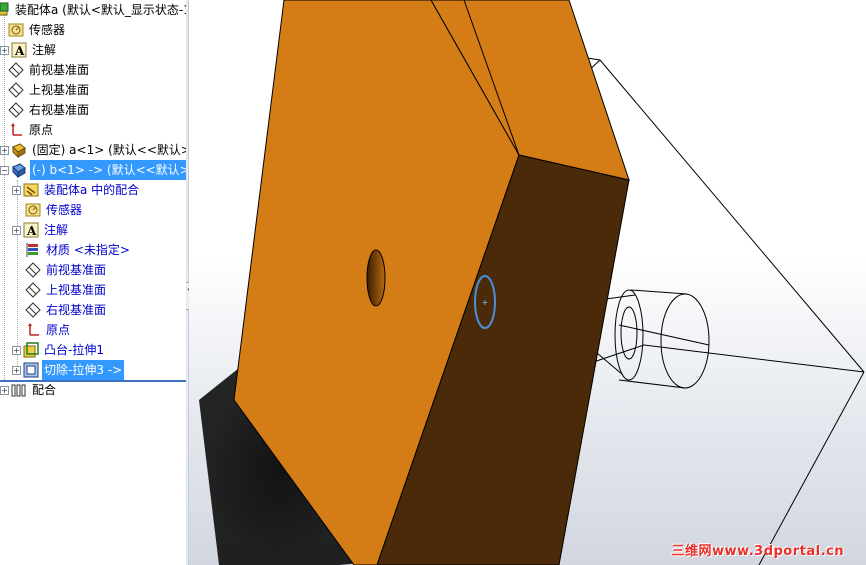 The image size is (866, 565). I want to click on tree-subitem-material: 材质 <未指定>, so click(78, 250).